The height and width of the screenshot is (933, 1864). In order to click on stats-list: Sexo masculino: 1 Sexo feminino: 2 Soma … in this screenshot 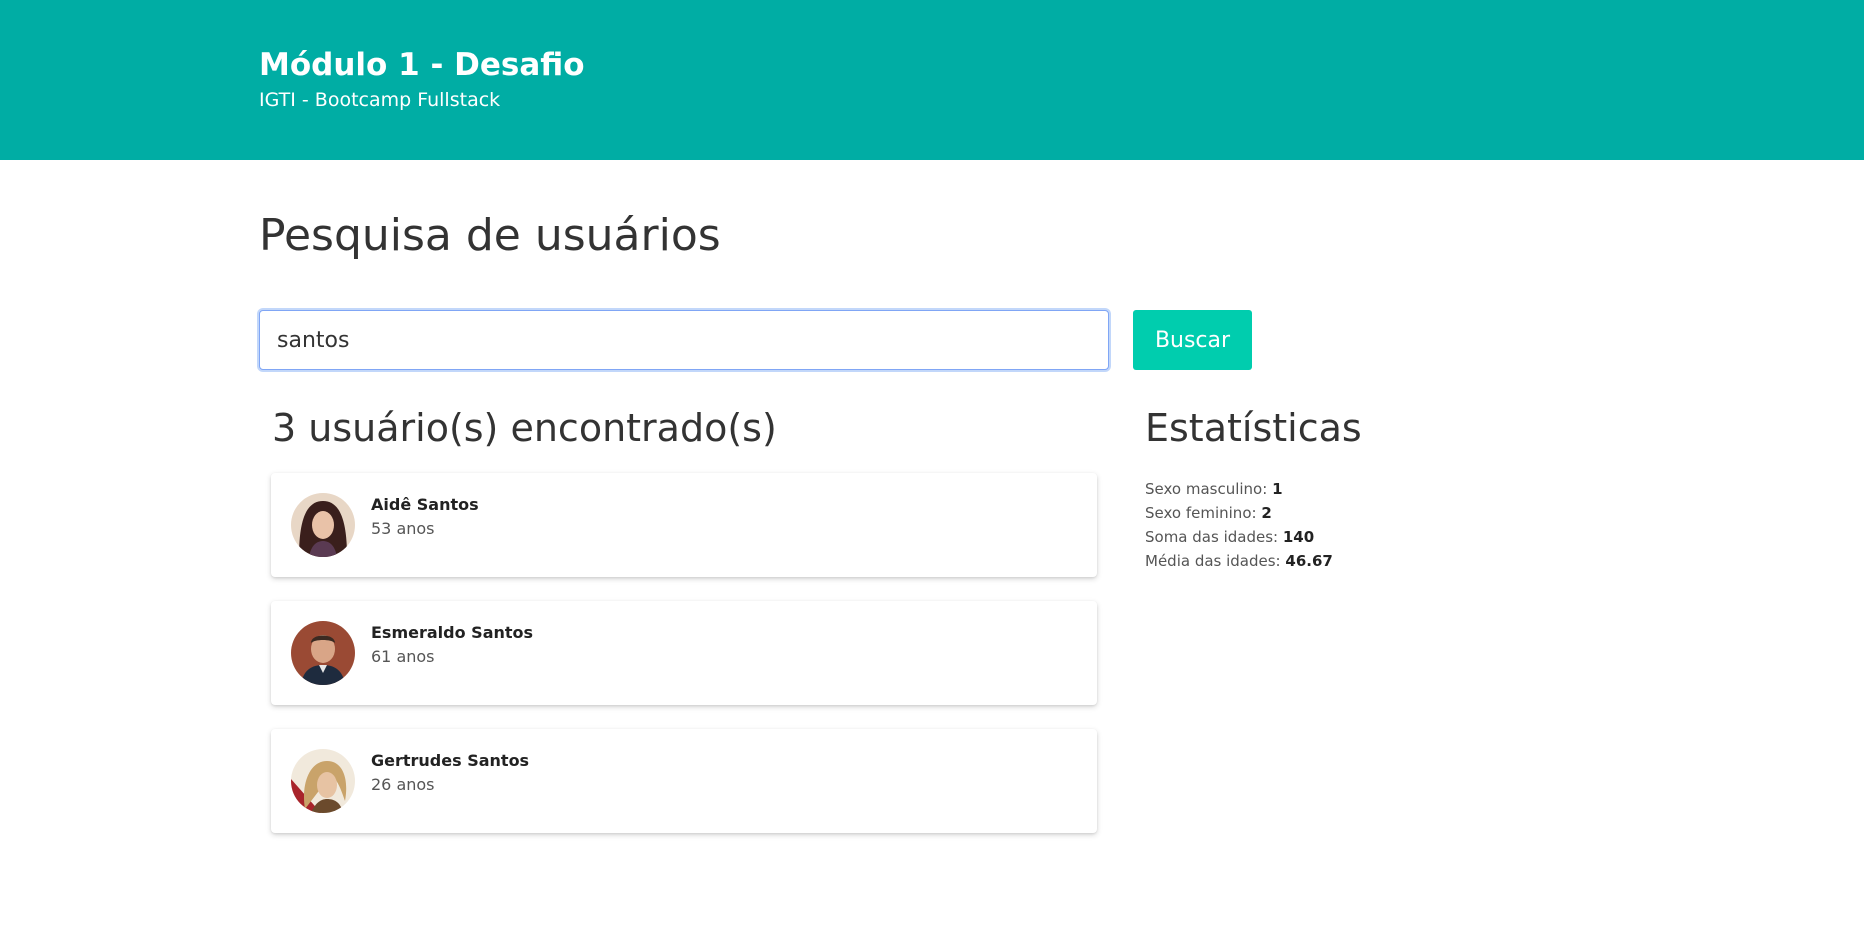, I will do `click(1239, 525)`.